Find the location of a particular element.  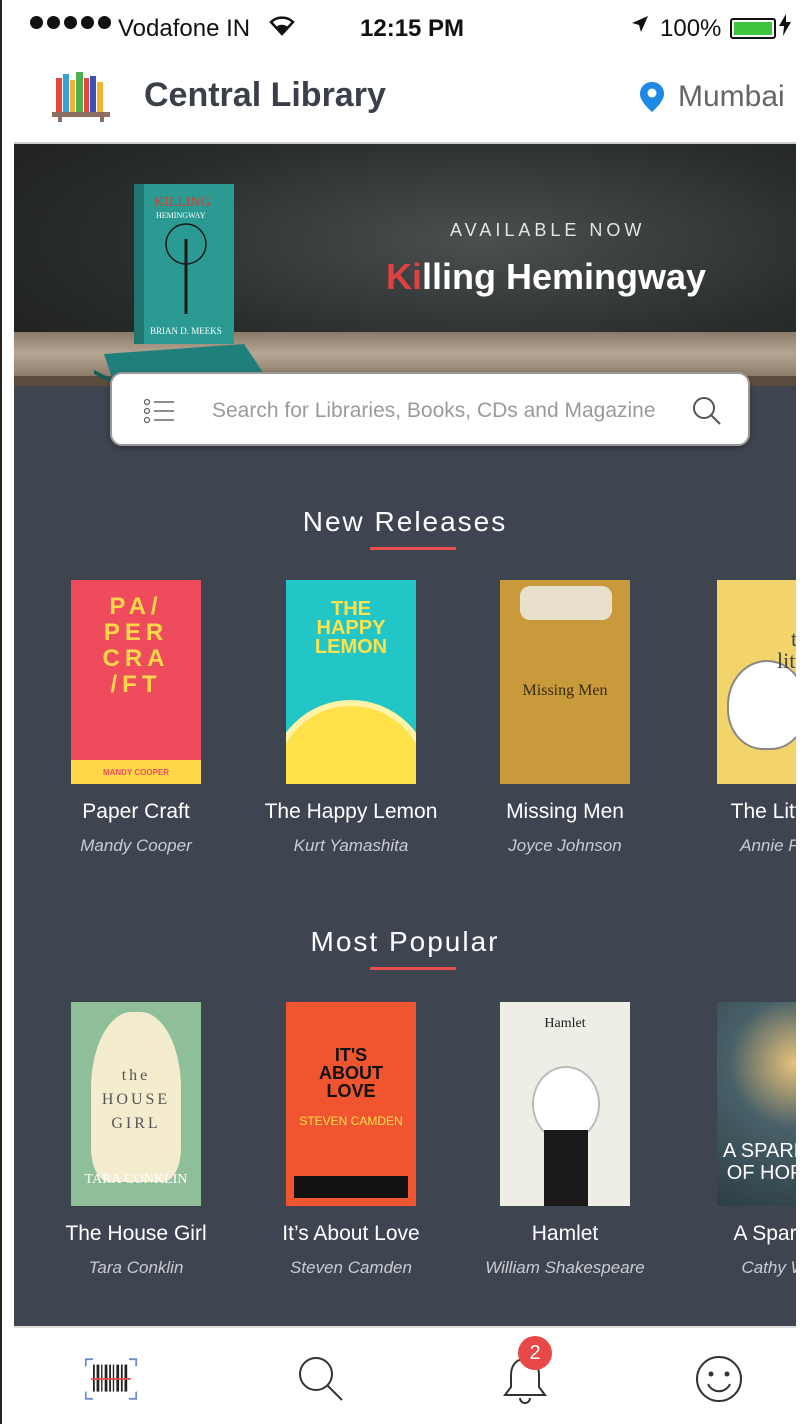

book-cover: Hamlet is located at coordinates (565, 1104).